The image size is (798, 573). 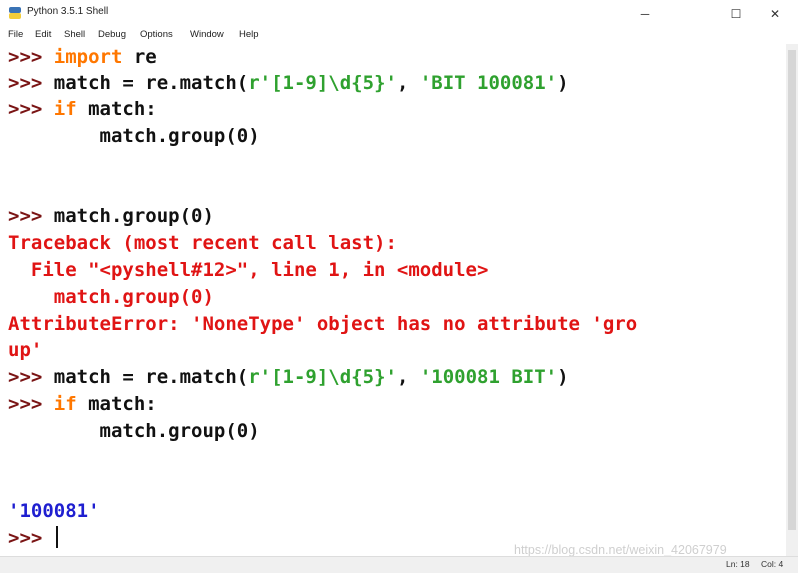 What do you see at coordinates (139, 57) in the screenshot?
I see `code-text: re` at bounding box center [139, 57].